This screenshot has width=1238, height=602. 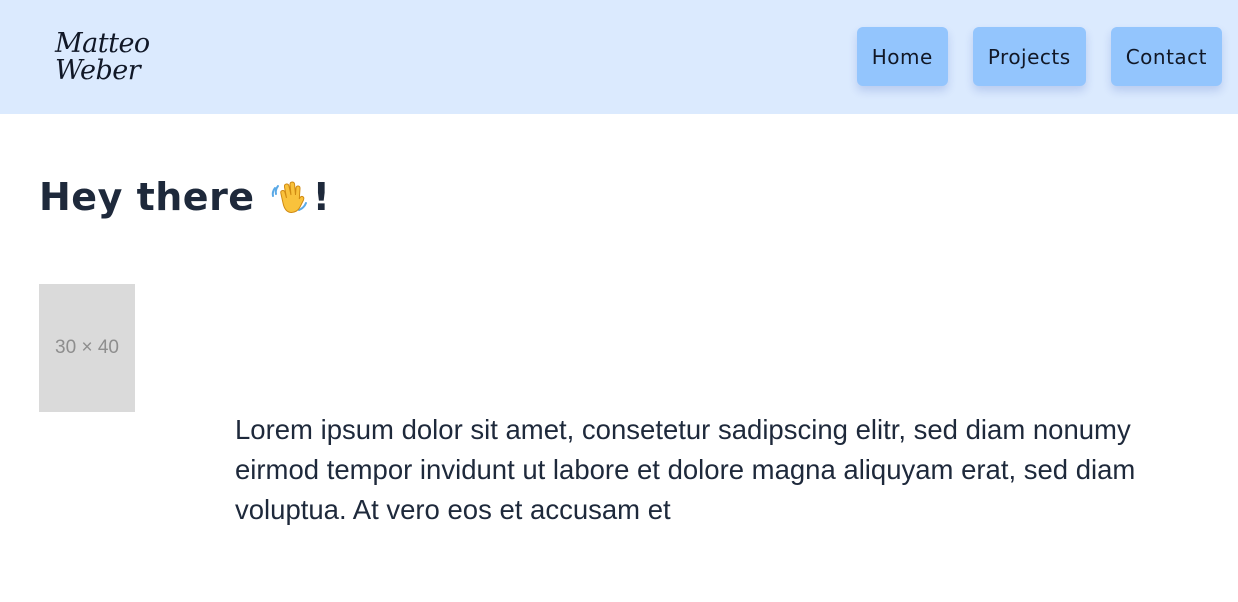 I want to click on nav-home-button: Home, so click(x=902, y=56).